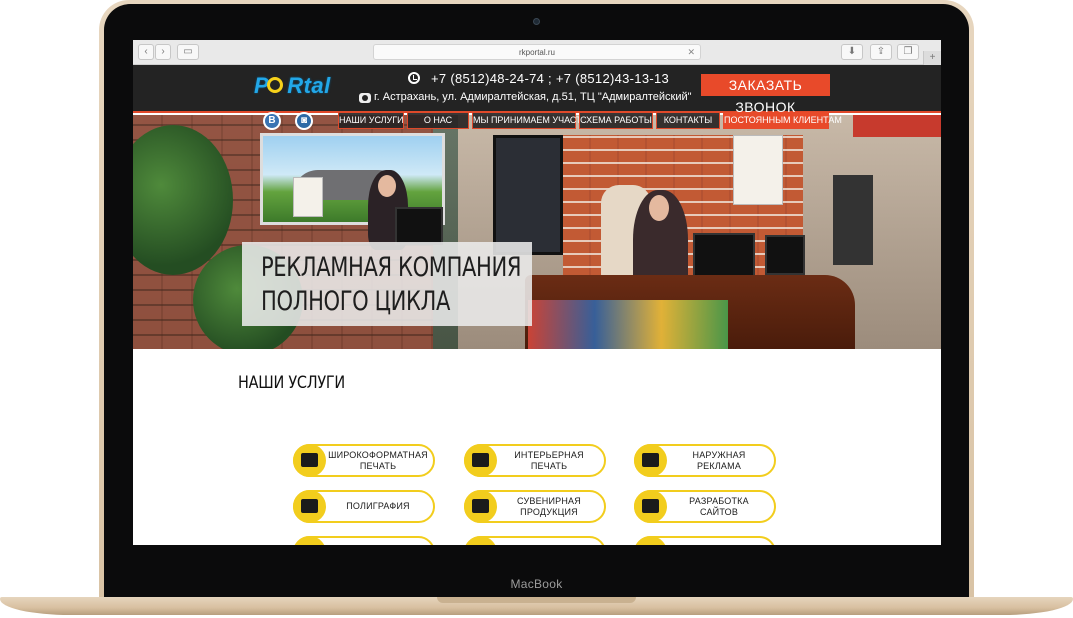  I want to click on new-tab-button: +, so click(932, 58).